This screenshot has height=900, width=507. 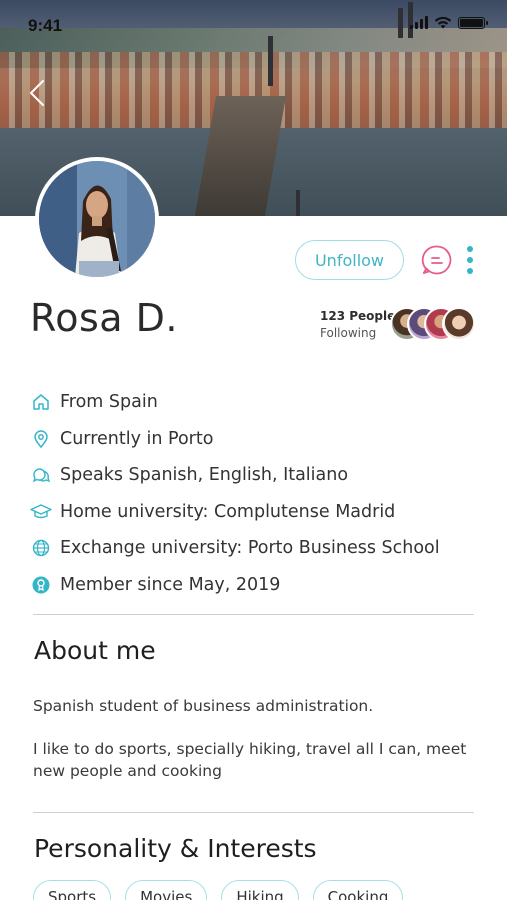 I want to click on info-item-home-university: Home university: Complutense Madrid, so click(x=255, y=512).